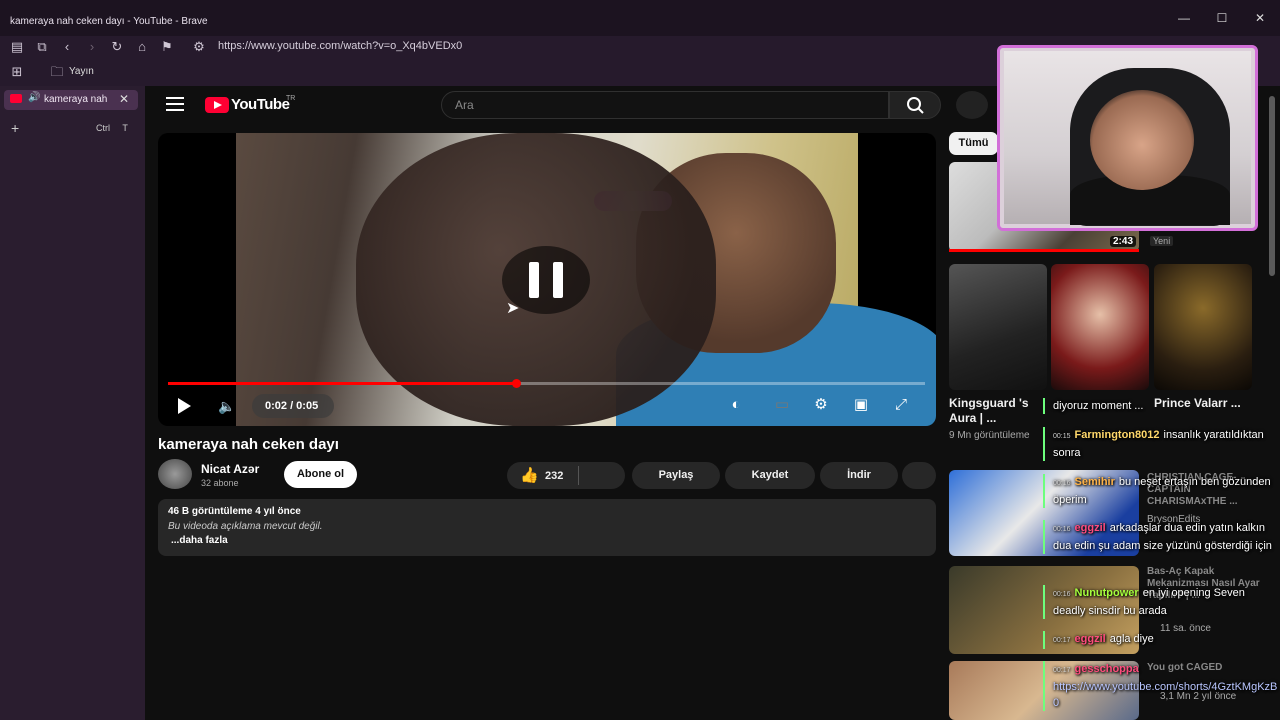  I want to click on tab-title: kameraya nah, so click(76, 99).